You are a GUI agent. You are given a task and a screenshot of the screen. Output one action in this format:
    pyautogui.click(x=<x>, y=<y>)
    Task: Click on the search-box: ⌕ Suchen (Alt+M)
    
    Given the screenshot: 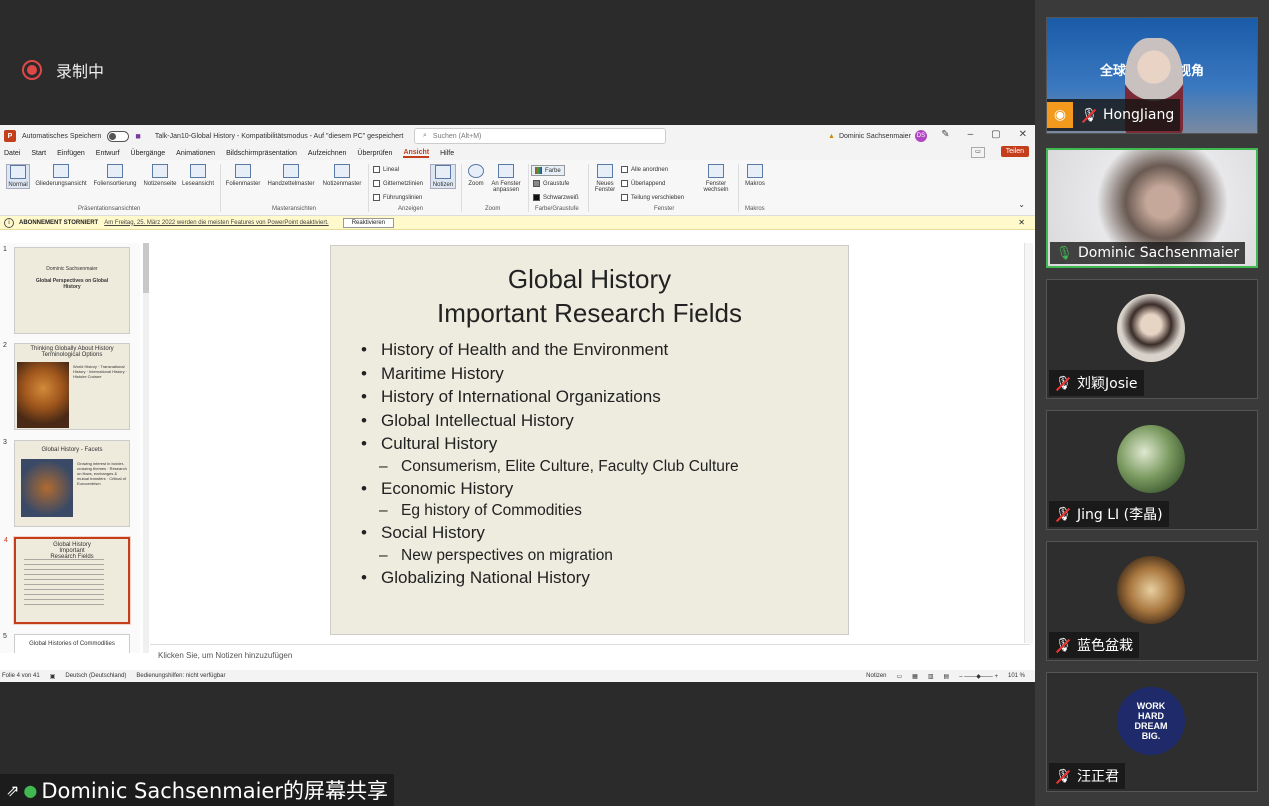 What is the action you would take?
    pyautogui.click(x=540, y=136)
    